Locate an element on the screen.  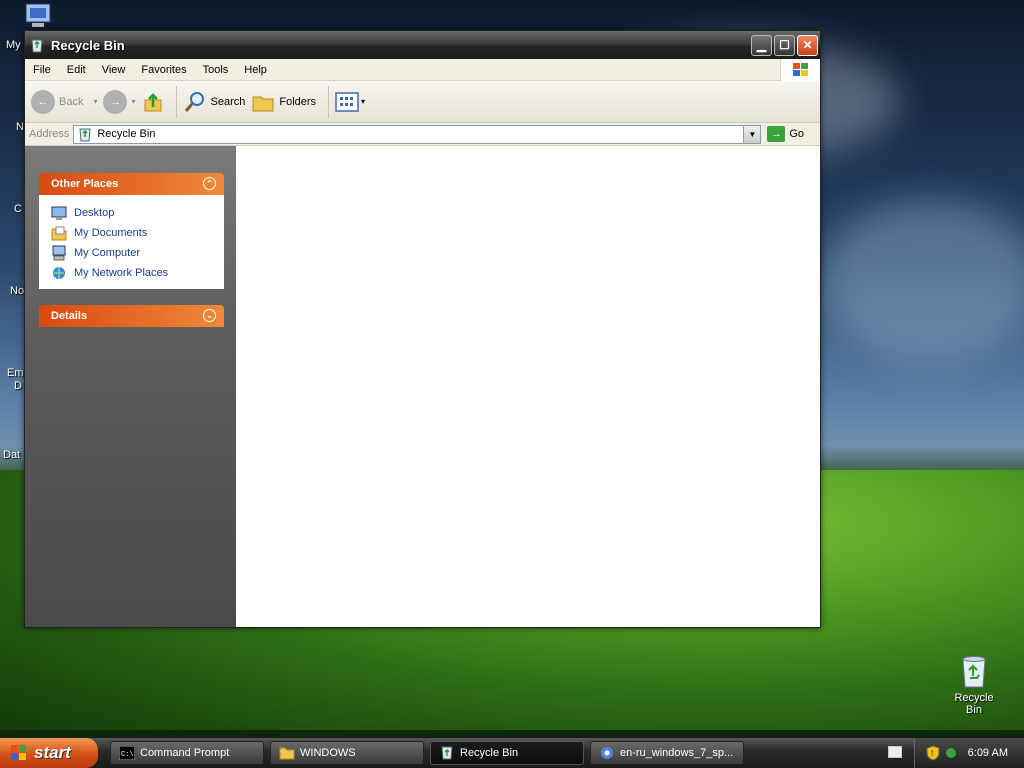
task-label: WINDOWS is located at coordinates (328, 753).